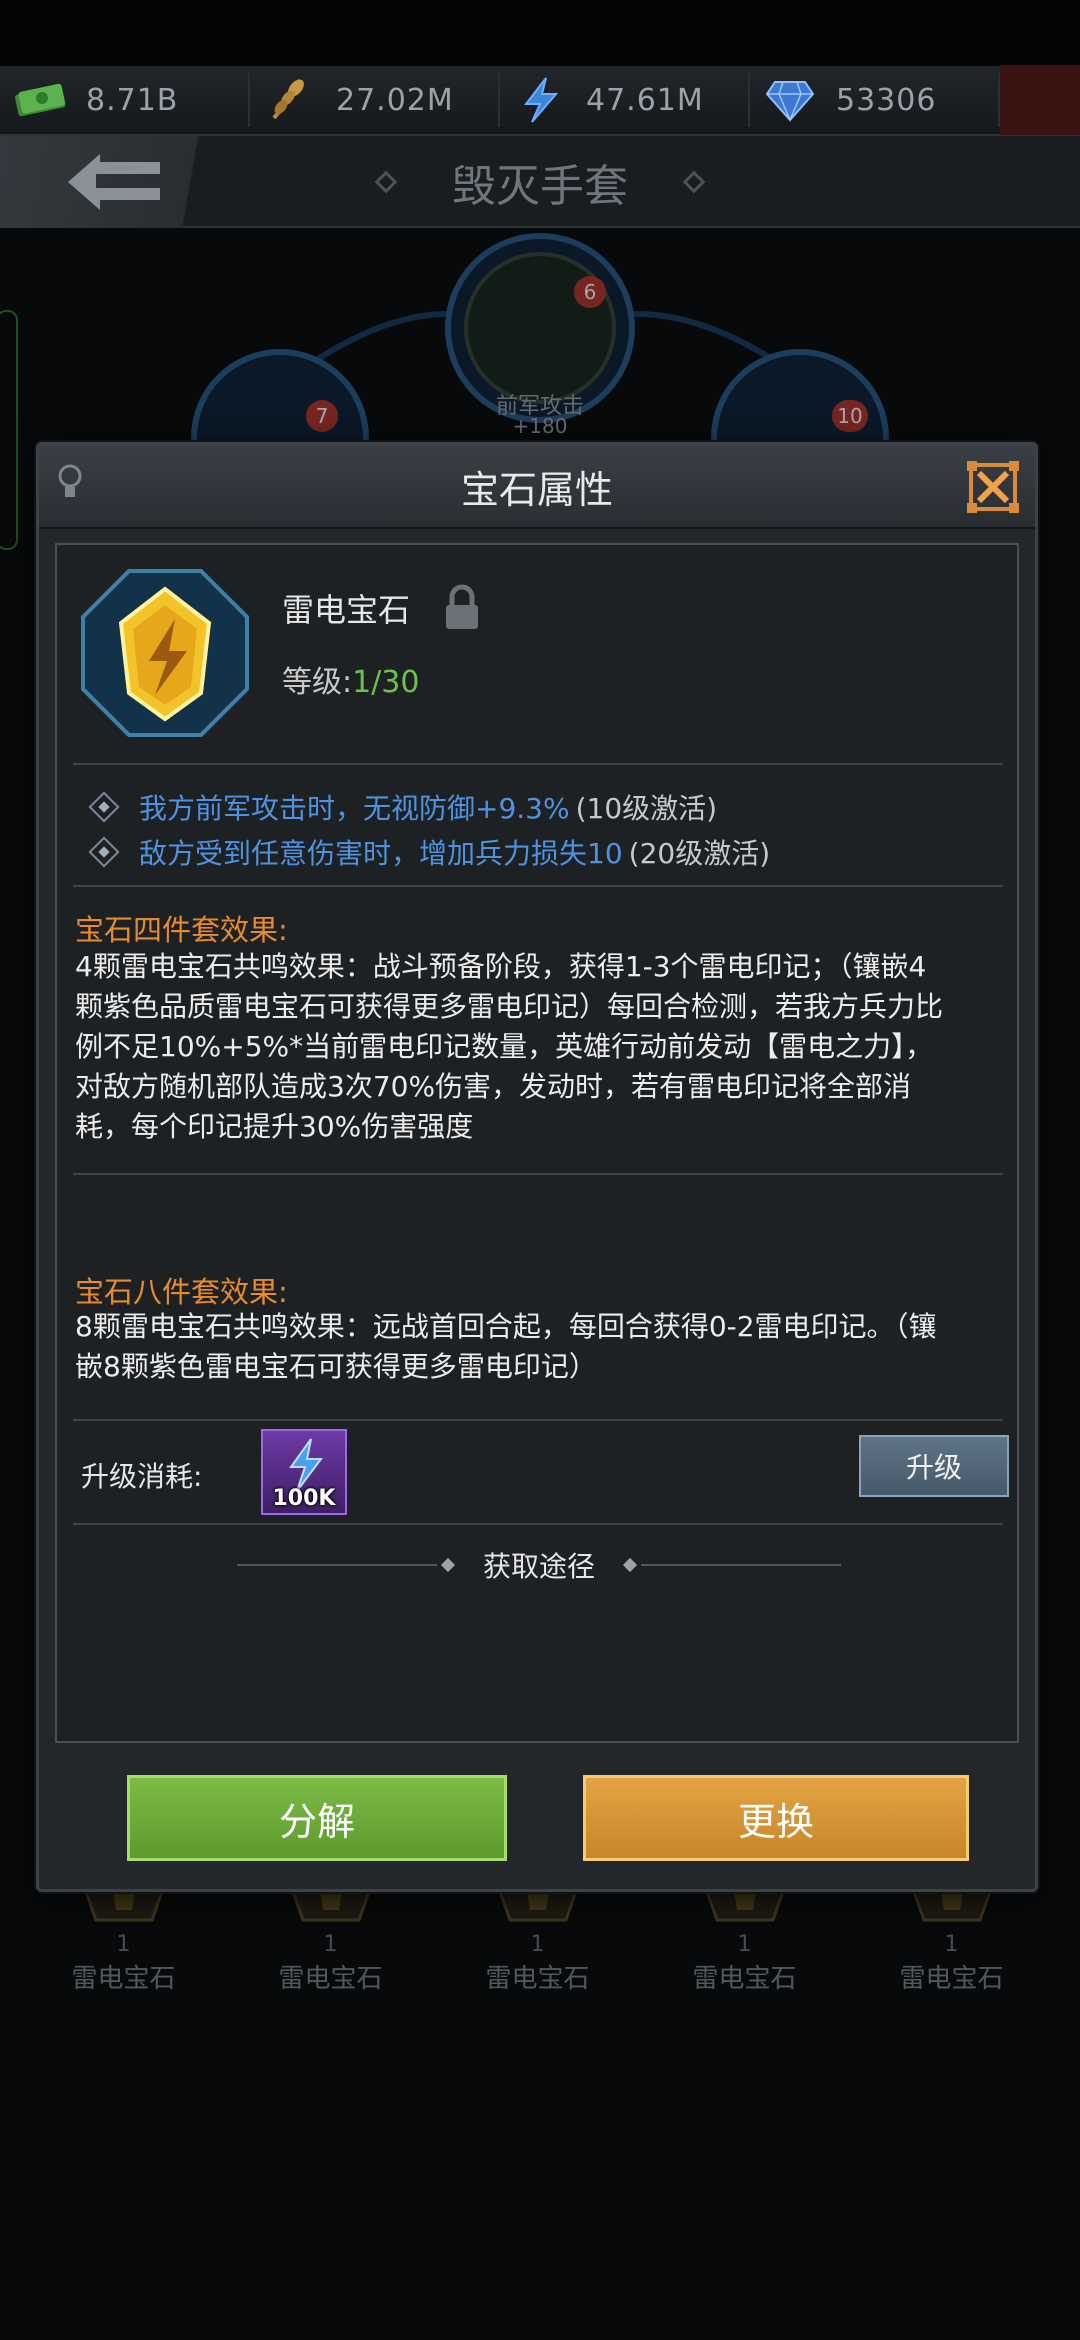 The image size is (1080, 2340). What do you see at coordinates (506, 1326) in the screenshot?
I see `set8-line: 8颗雷电宝石共鸣效果：远战首回合起，每回合获得0-2雷电印记。（镶` at bounding box center [506, 1326].